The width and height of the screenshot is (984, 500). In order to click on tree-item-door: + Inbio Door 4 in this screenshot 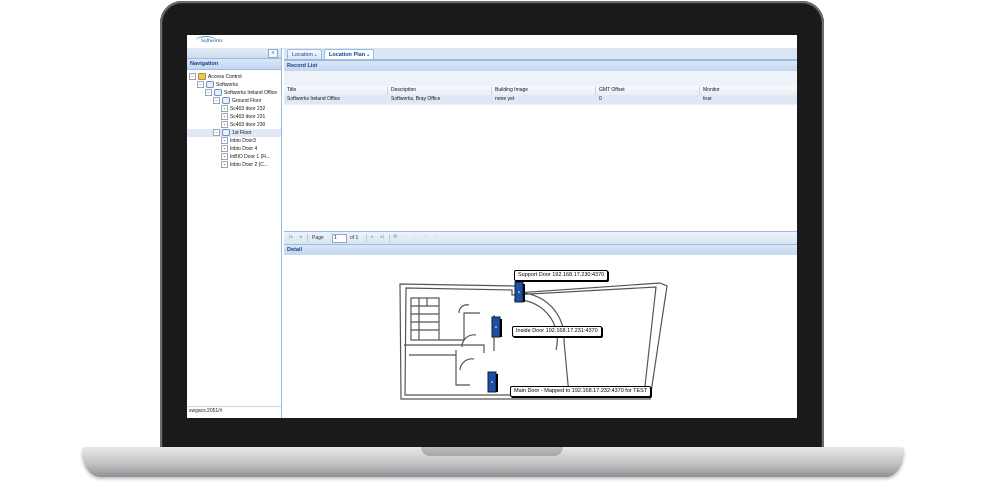, I will do `click(239, 149)`.